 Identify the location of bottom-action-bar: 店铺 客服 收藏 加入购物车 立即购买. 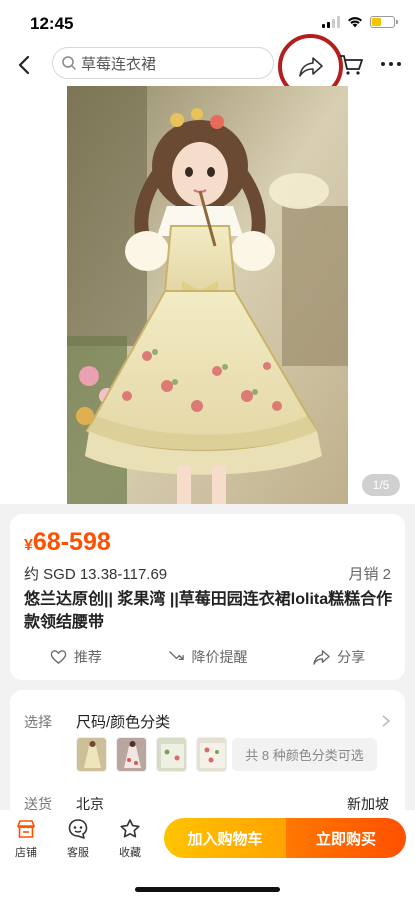
(207, 855).